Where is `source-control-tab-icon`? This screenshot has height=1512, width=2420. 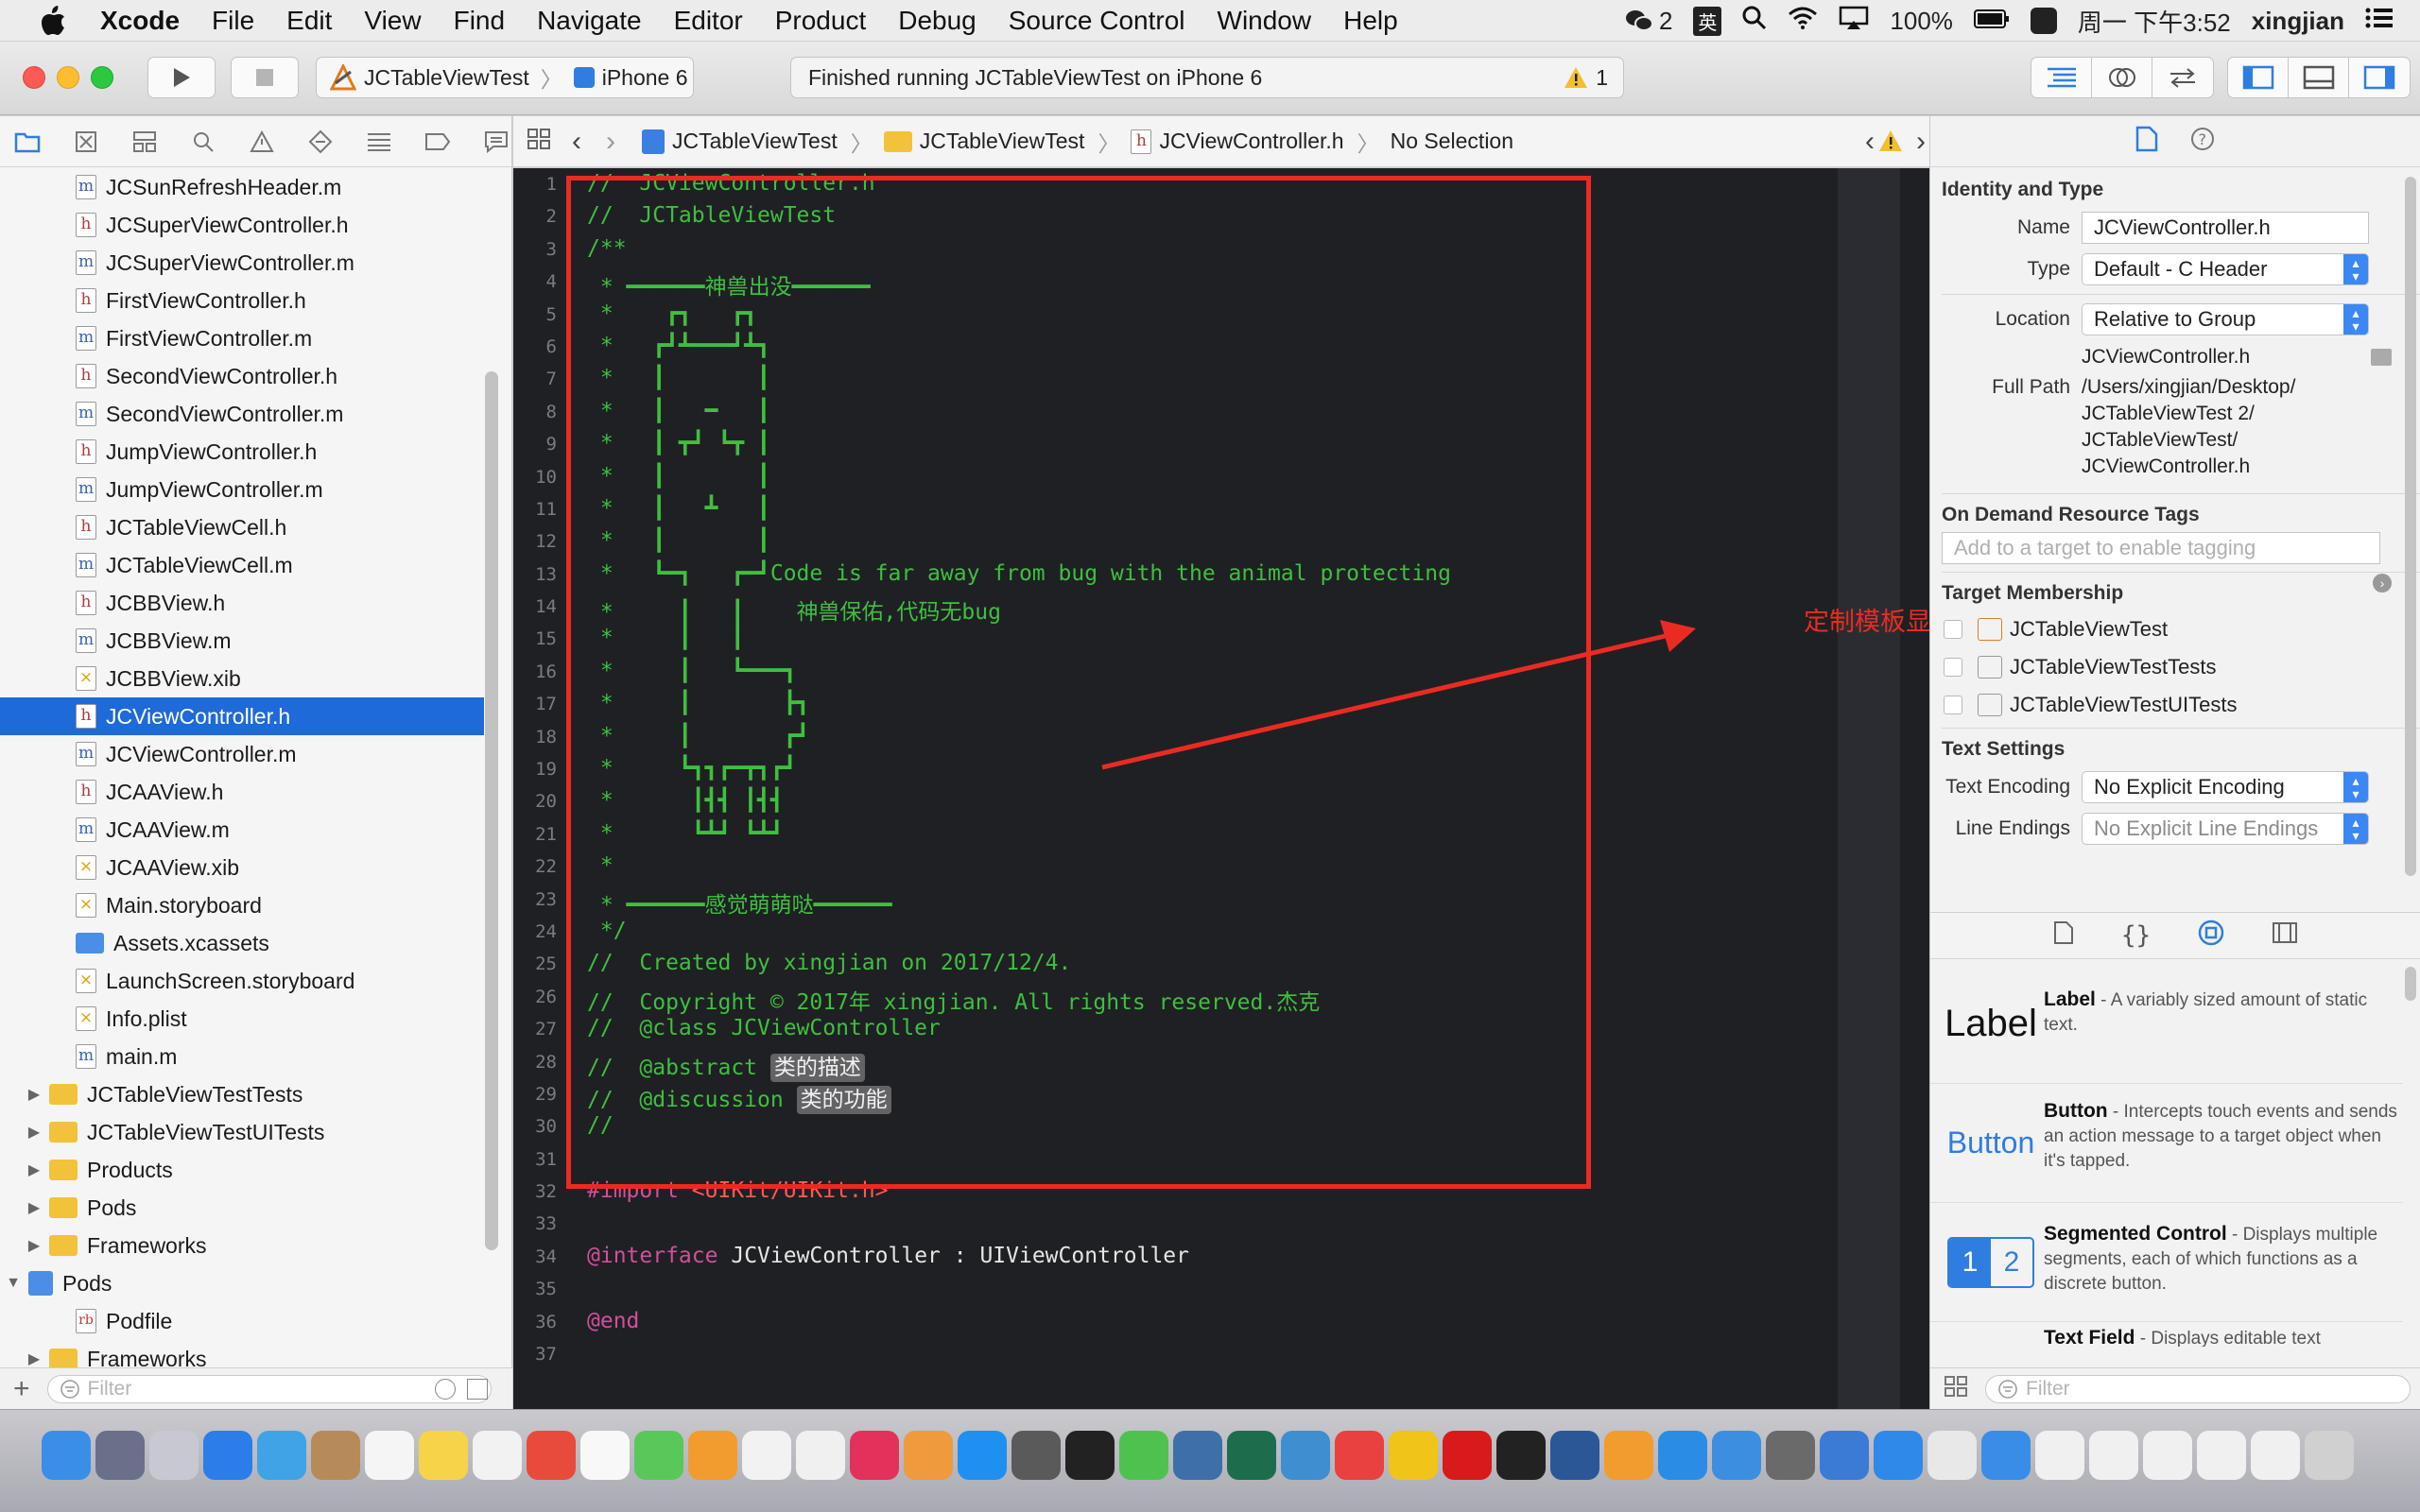 source-control-tab-icon is located at coordinates (86, 142).